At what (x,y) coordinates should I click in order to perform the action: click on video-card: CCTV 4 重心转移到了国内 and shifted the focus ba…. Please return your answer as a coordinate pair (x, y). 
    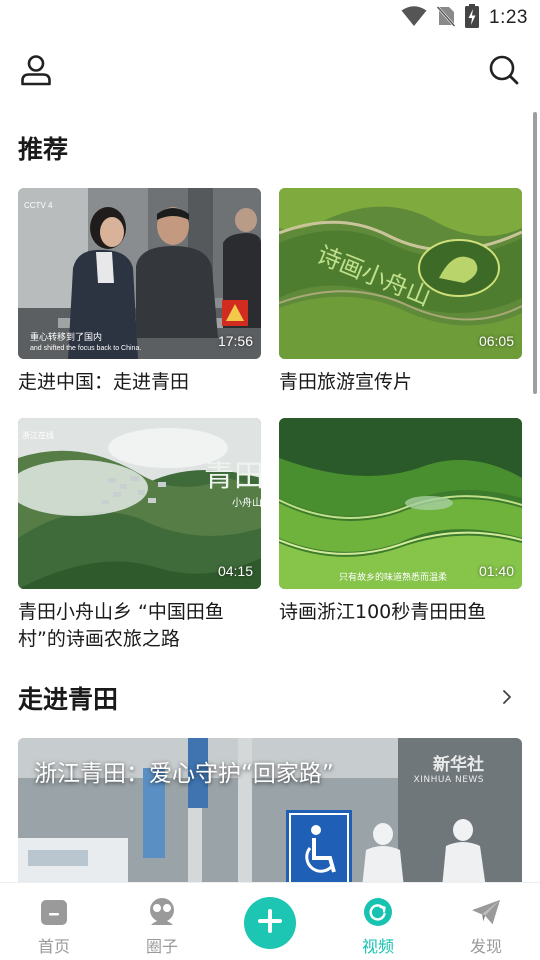
    Looking at the image, I should click on (139, 292).